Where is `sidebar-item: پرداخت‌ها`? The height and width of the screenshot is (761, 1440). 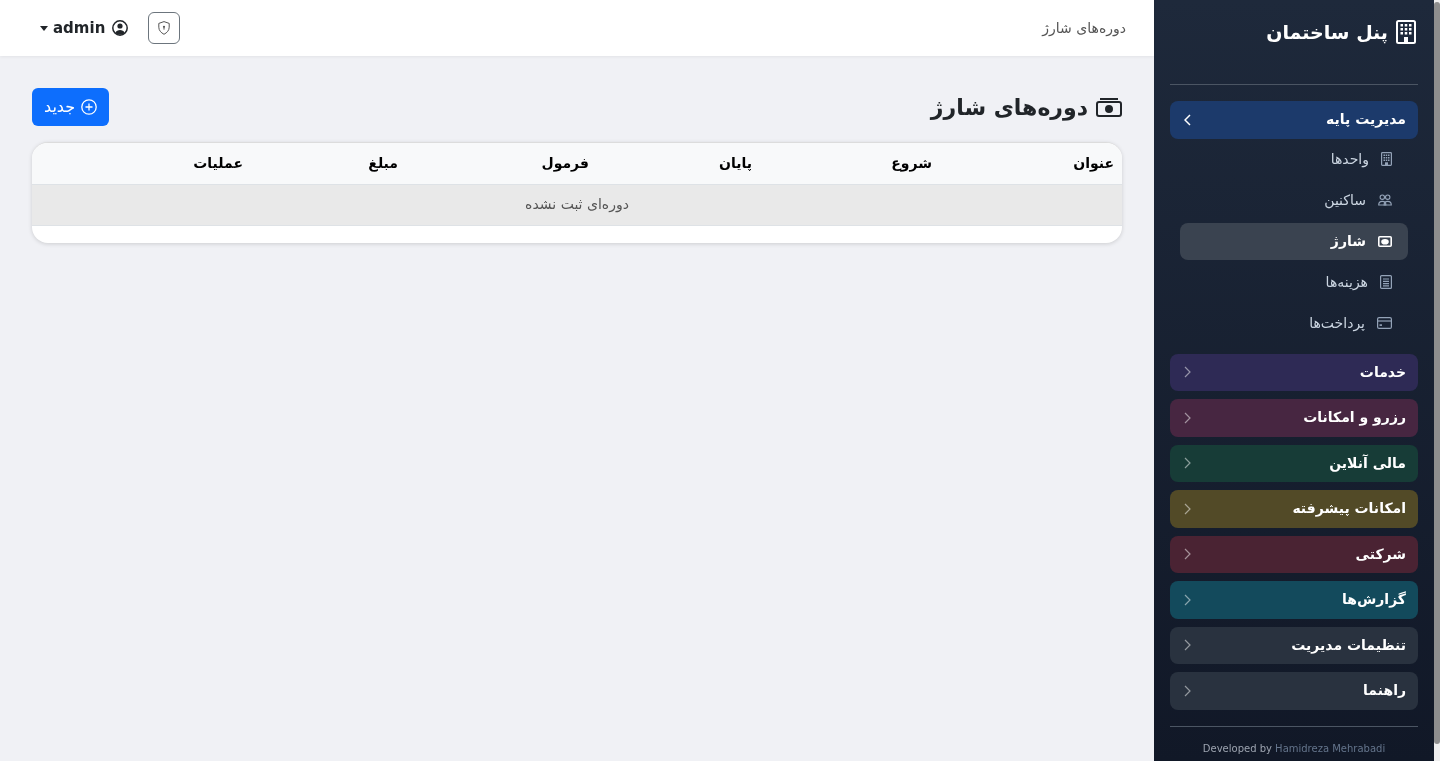 sidebar-item: پرداخت‌ها is located at coordinates (1294, 323).